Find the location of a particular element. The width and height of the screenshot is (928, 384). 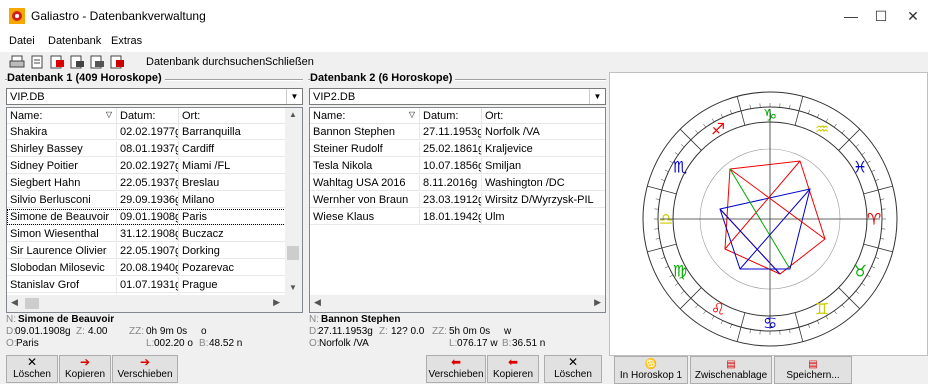

table-row: Slobodan Milosevic 20.08.1940g Pozarevac is located at coordinates (154, 268).